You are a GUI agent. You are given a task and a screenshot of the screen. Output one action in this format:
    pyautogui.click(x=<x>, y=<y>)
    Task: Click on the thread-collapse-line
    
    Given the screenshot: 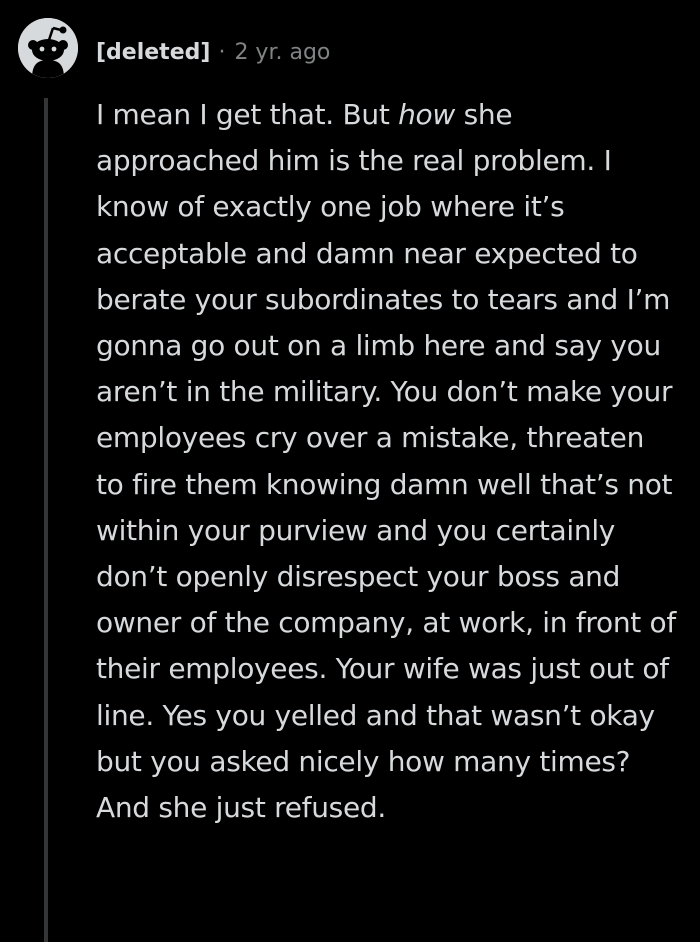 What is the action you would take?
    pyautogui.click(x=46, y=520)
    